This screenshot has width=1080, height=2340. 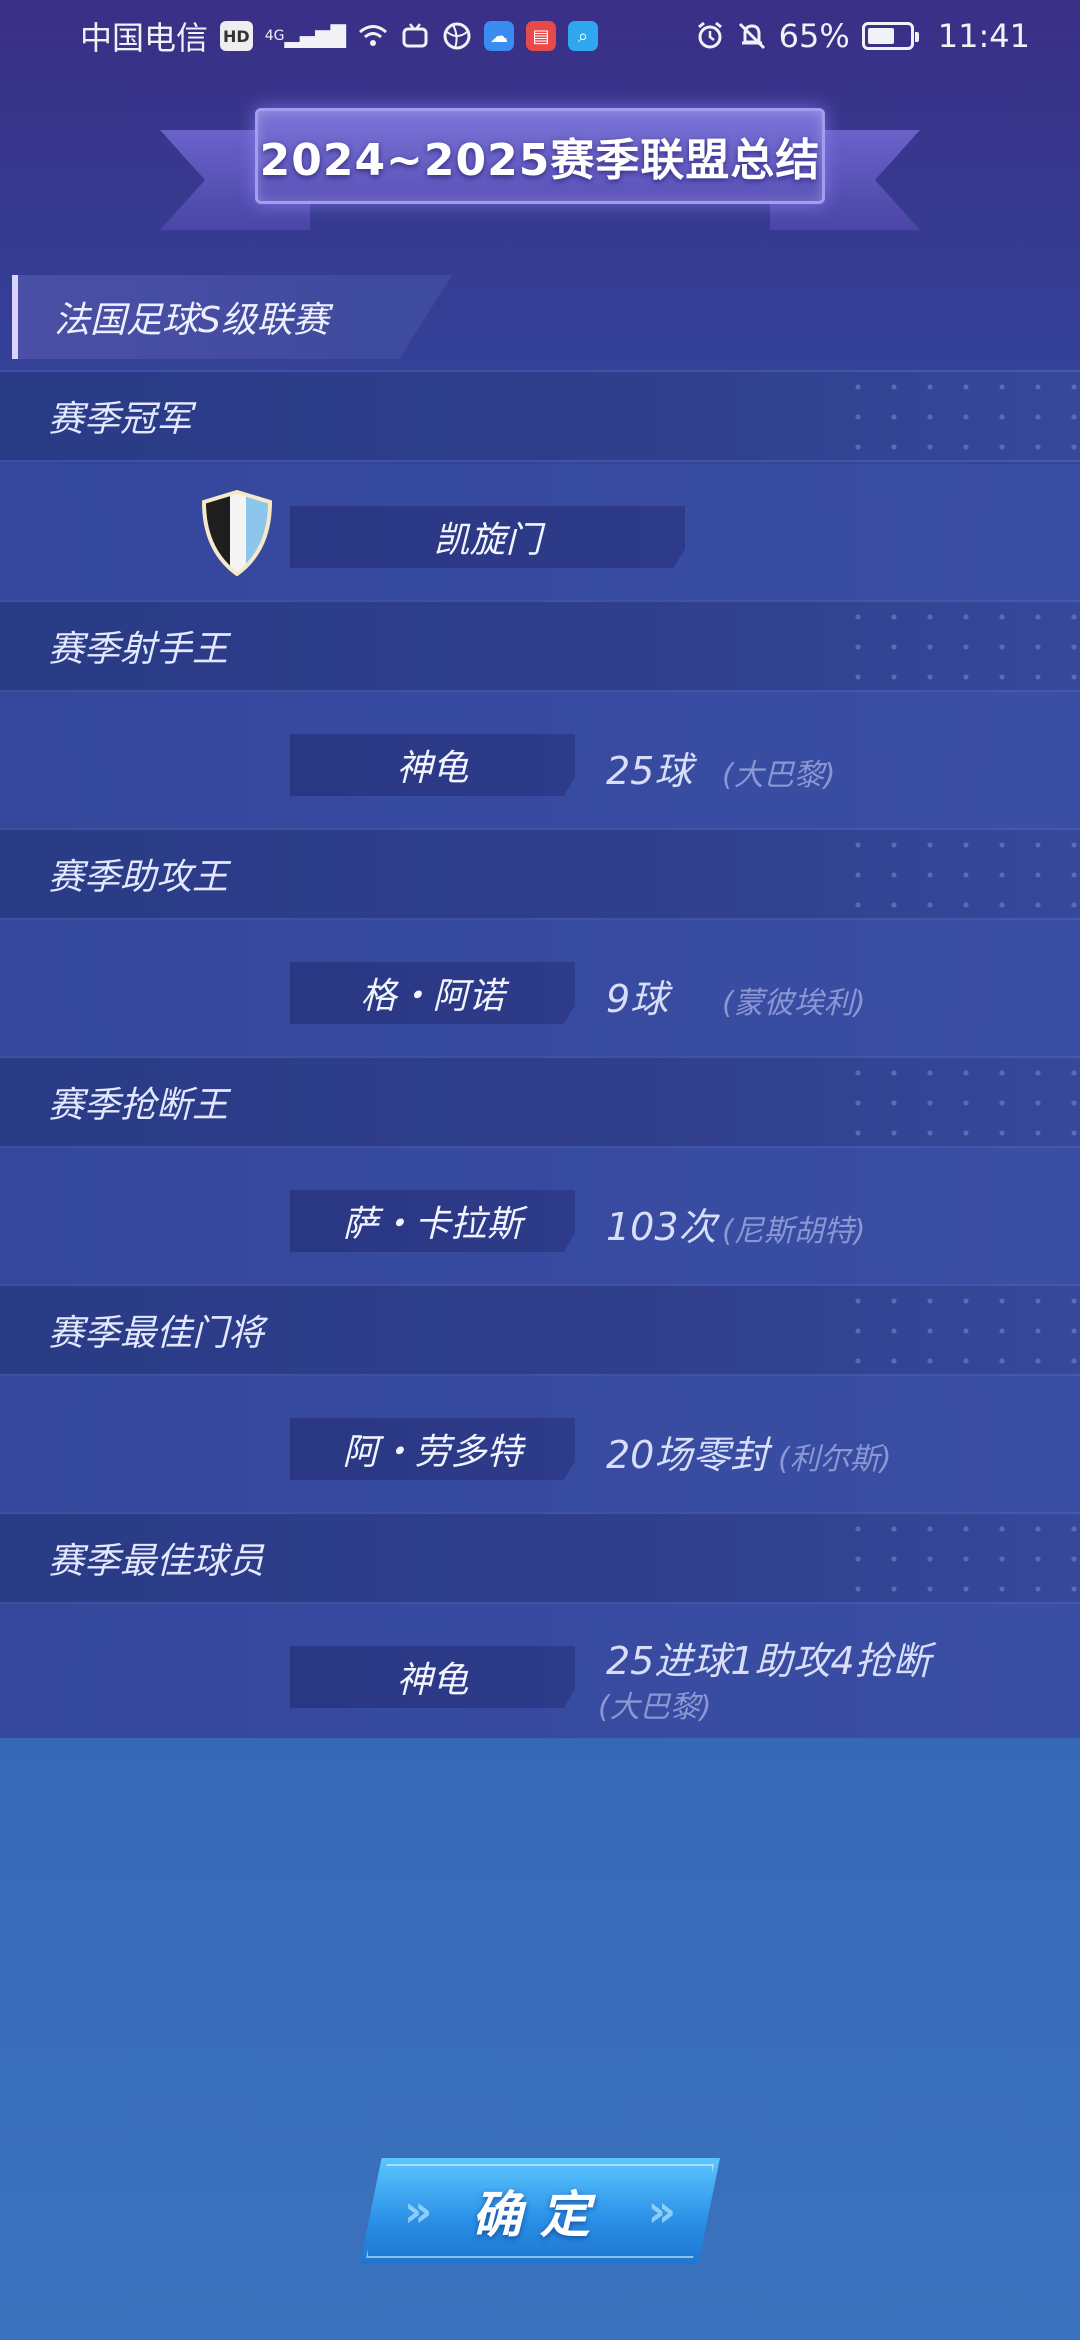 What do you see at coordinates (498, 36) in the screenshot?
I see `cloud-app-icon: ☁` at bounding box center [498, 36].